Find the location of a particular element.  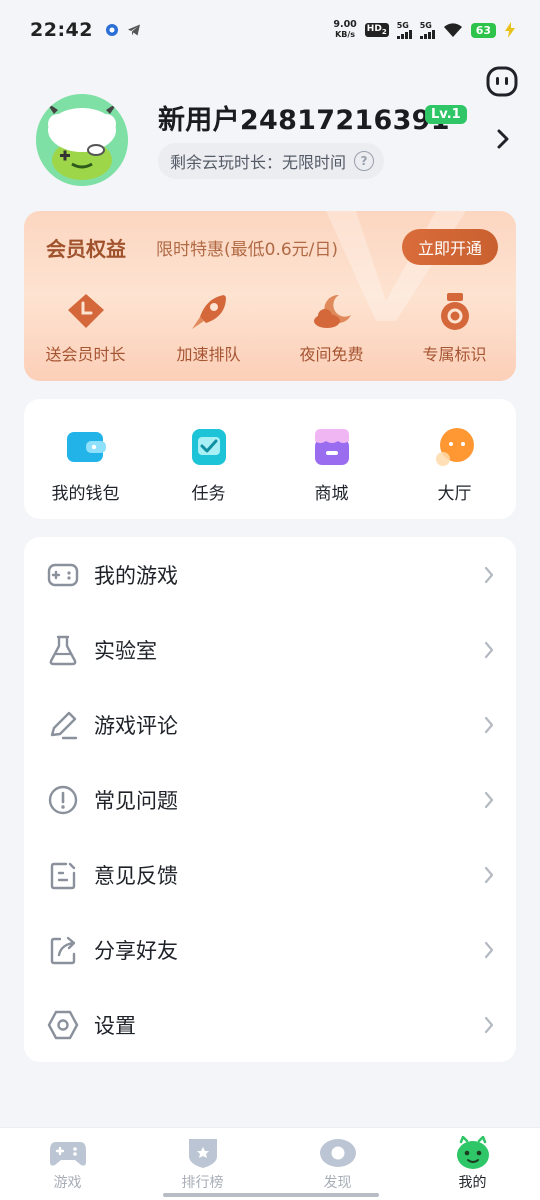

tab-mine: 我的 is located at coordinates (472, 1164).